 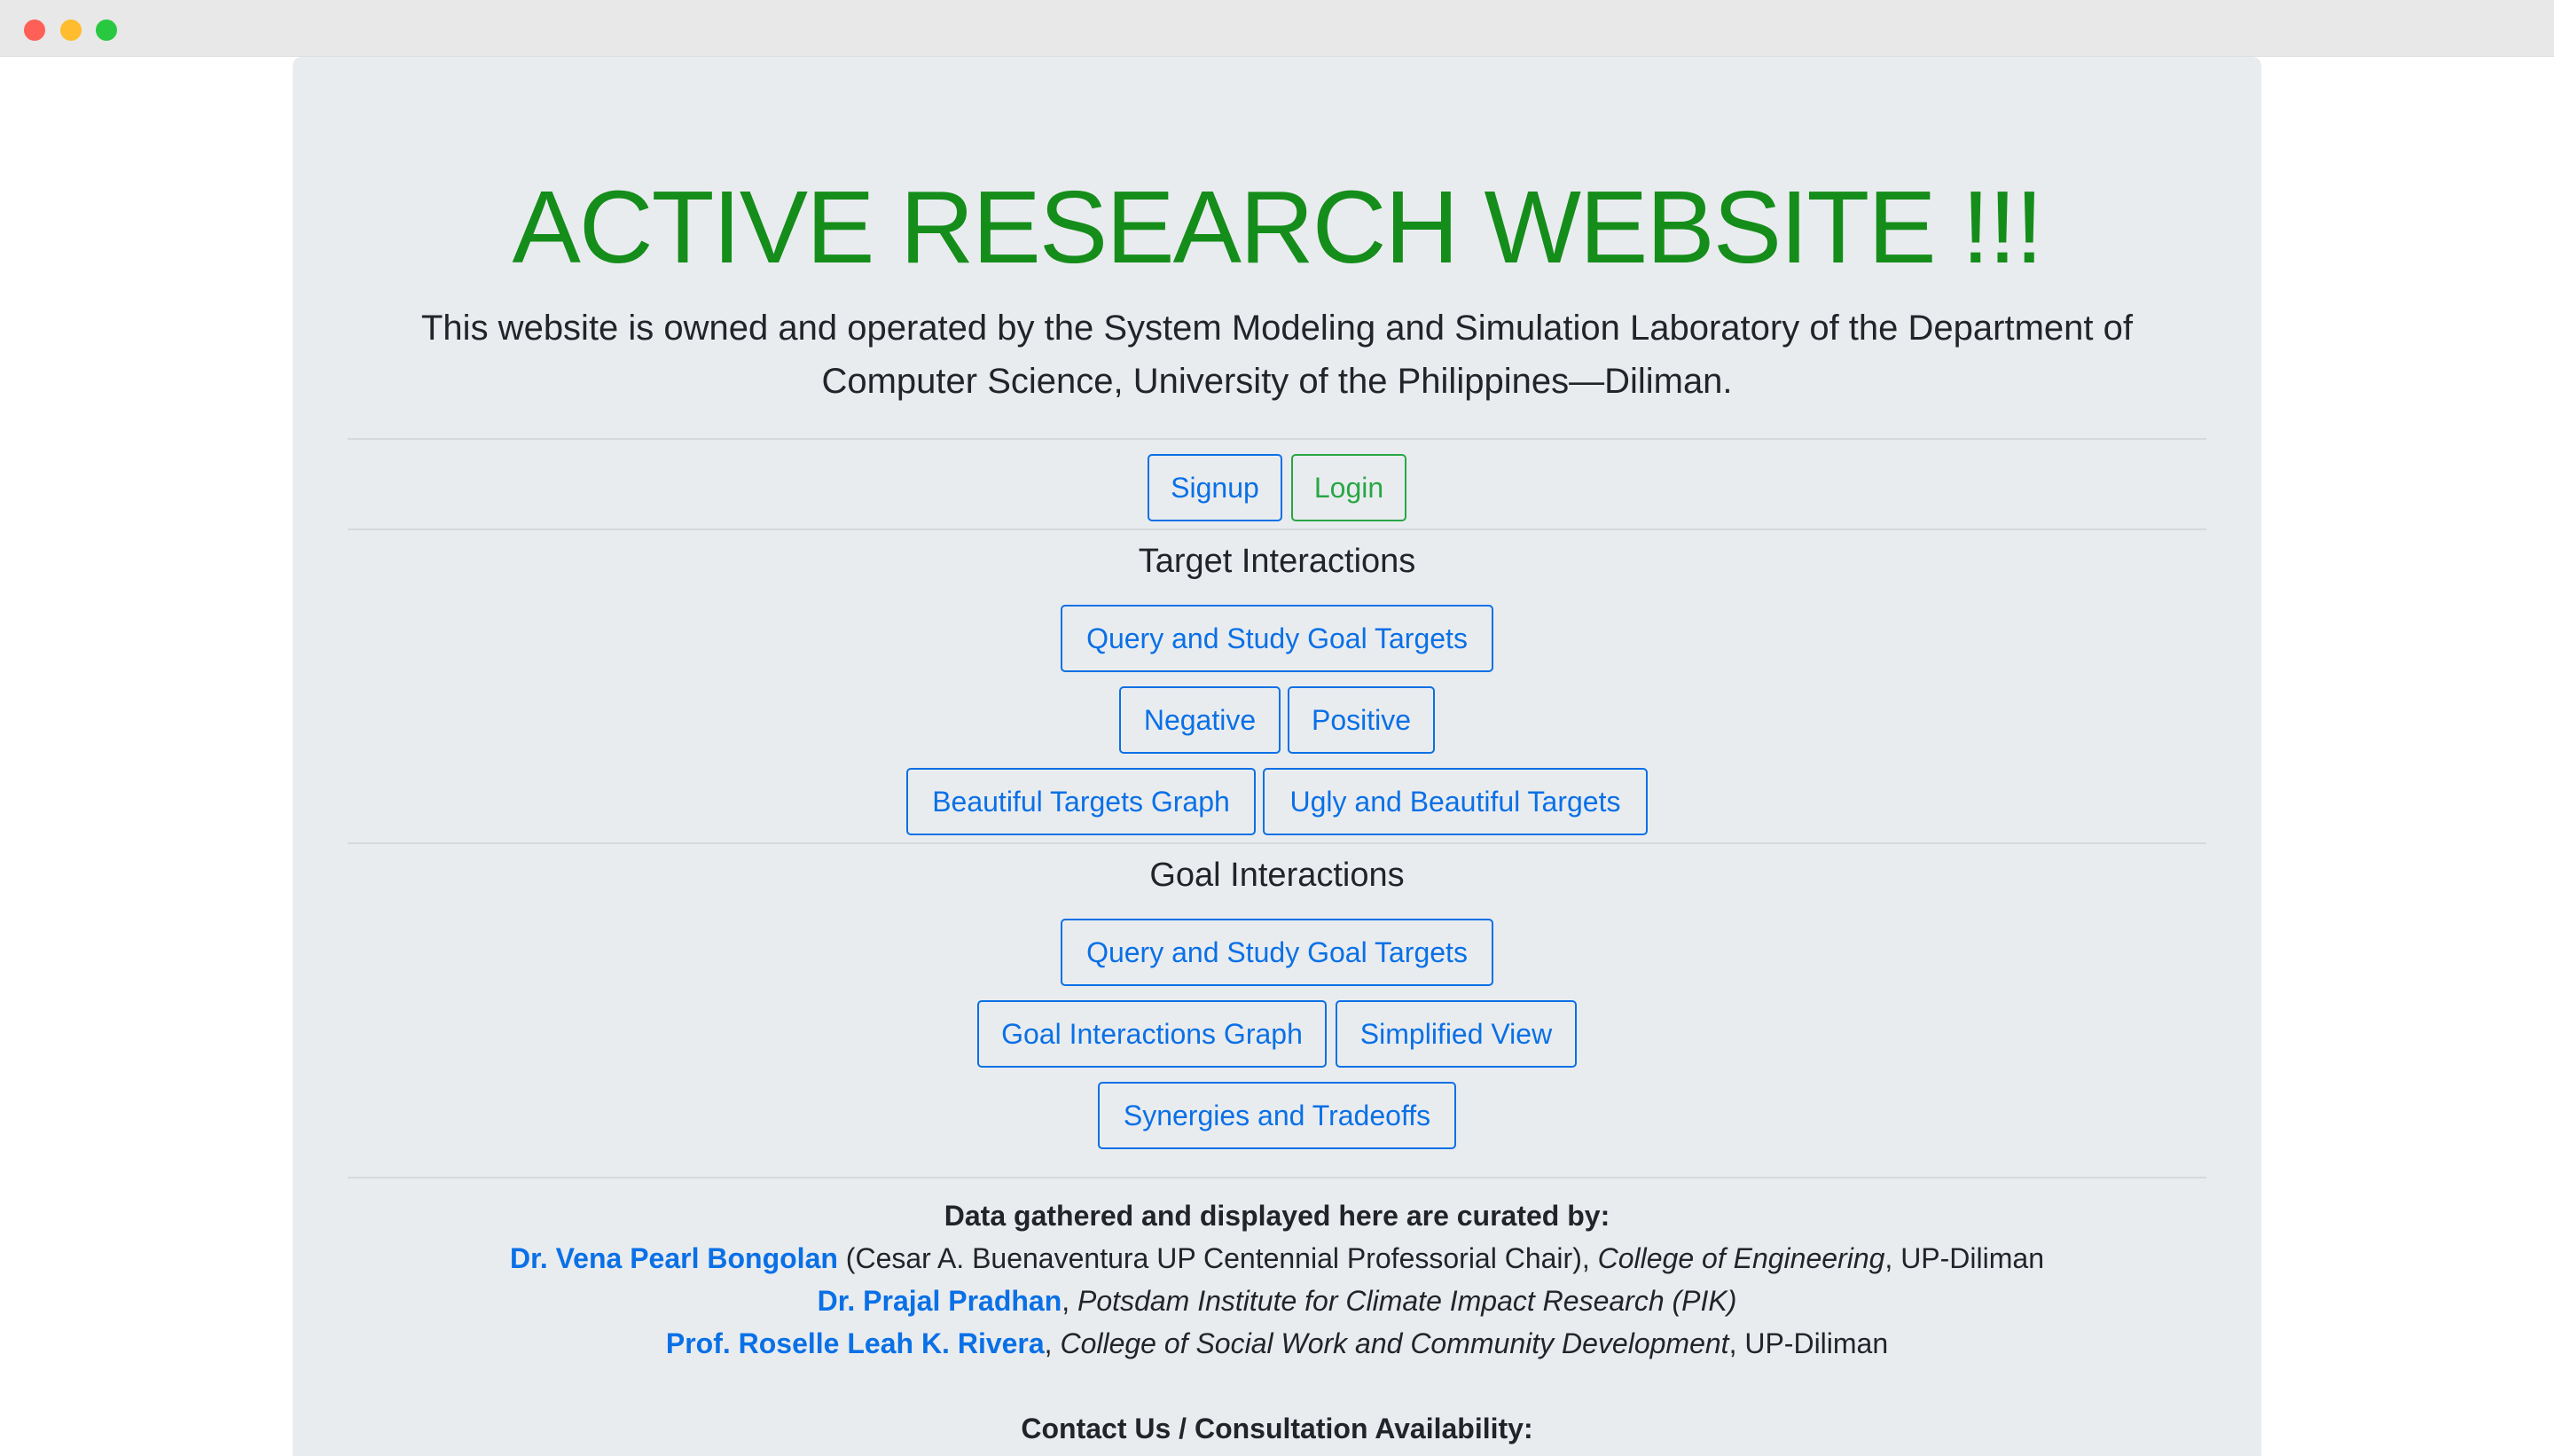 I want to click on contact-heading: Contact Us / Consultation Availability:, so click(x=1277, y=1428).